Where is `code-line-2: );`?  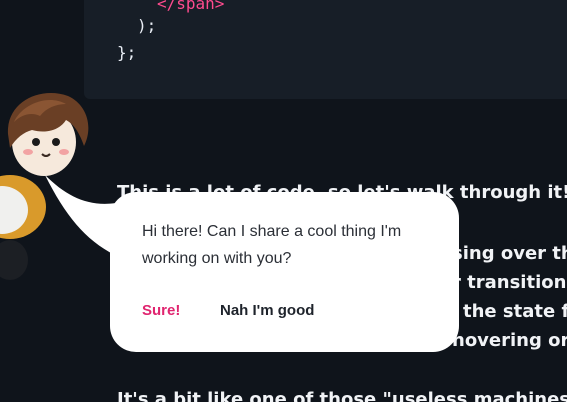 code-line-2: ); is located at coordinates (147, 25).